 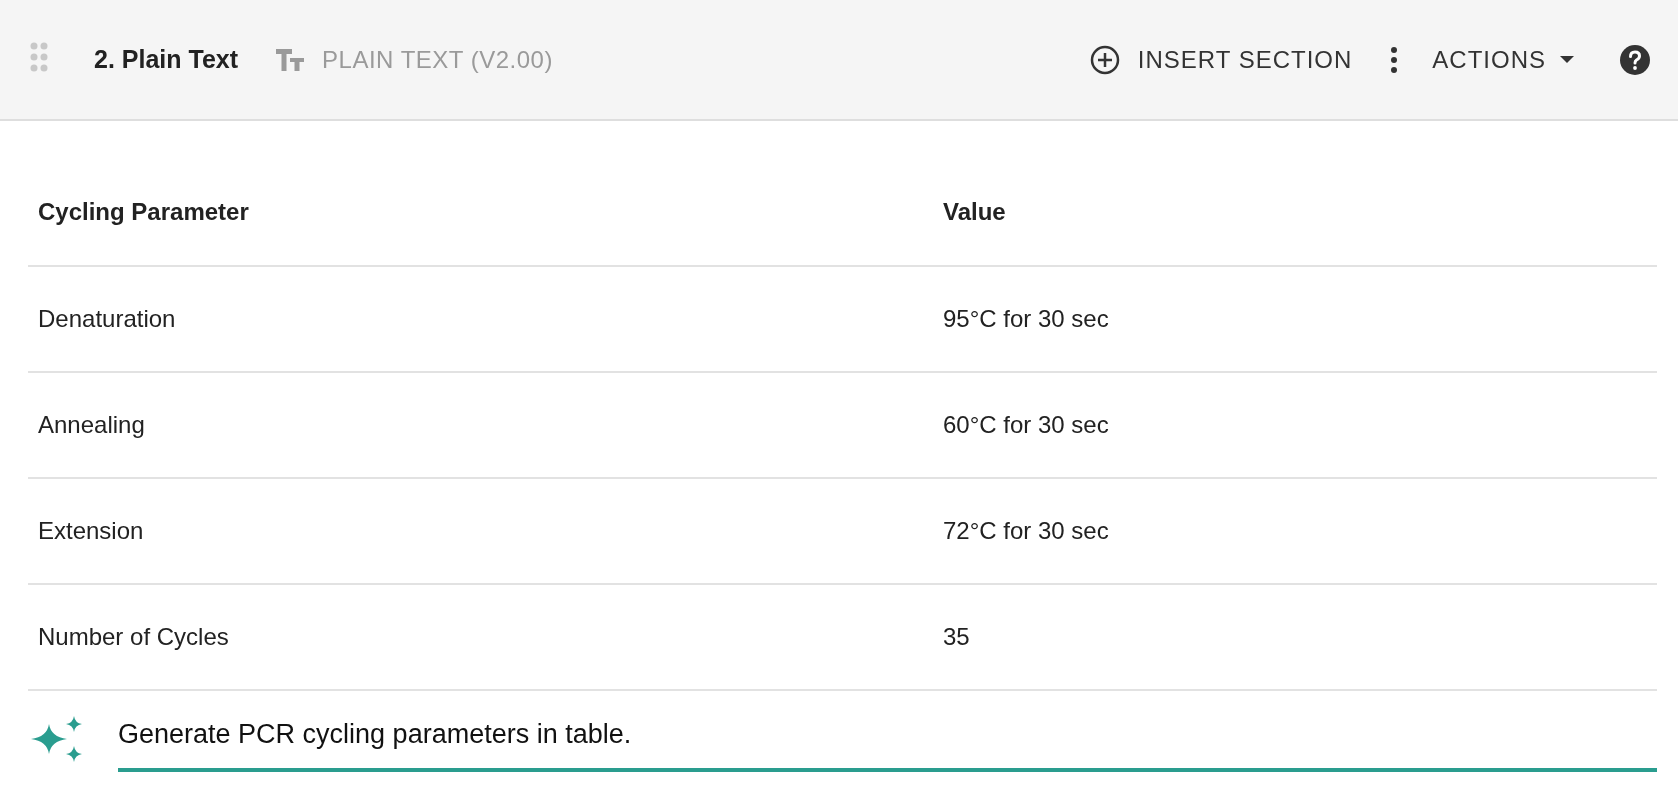 What do you see at coordinates (1295, 637) in the screenshot?
I see `table-cell: 35` at bounding box center [1295, 637].